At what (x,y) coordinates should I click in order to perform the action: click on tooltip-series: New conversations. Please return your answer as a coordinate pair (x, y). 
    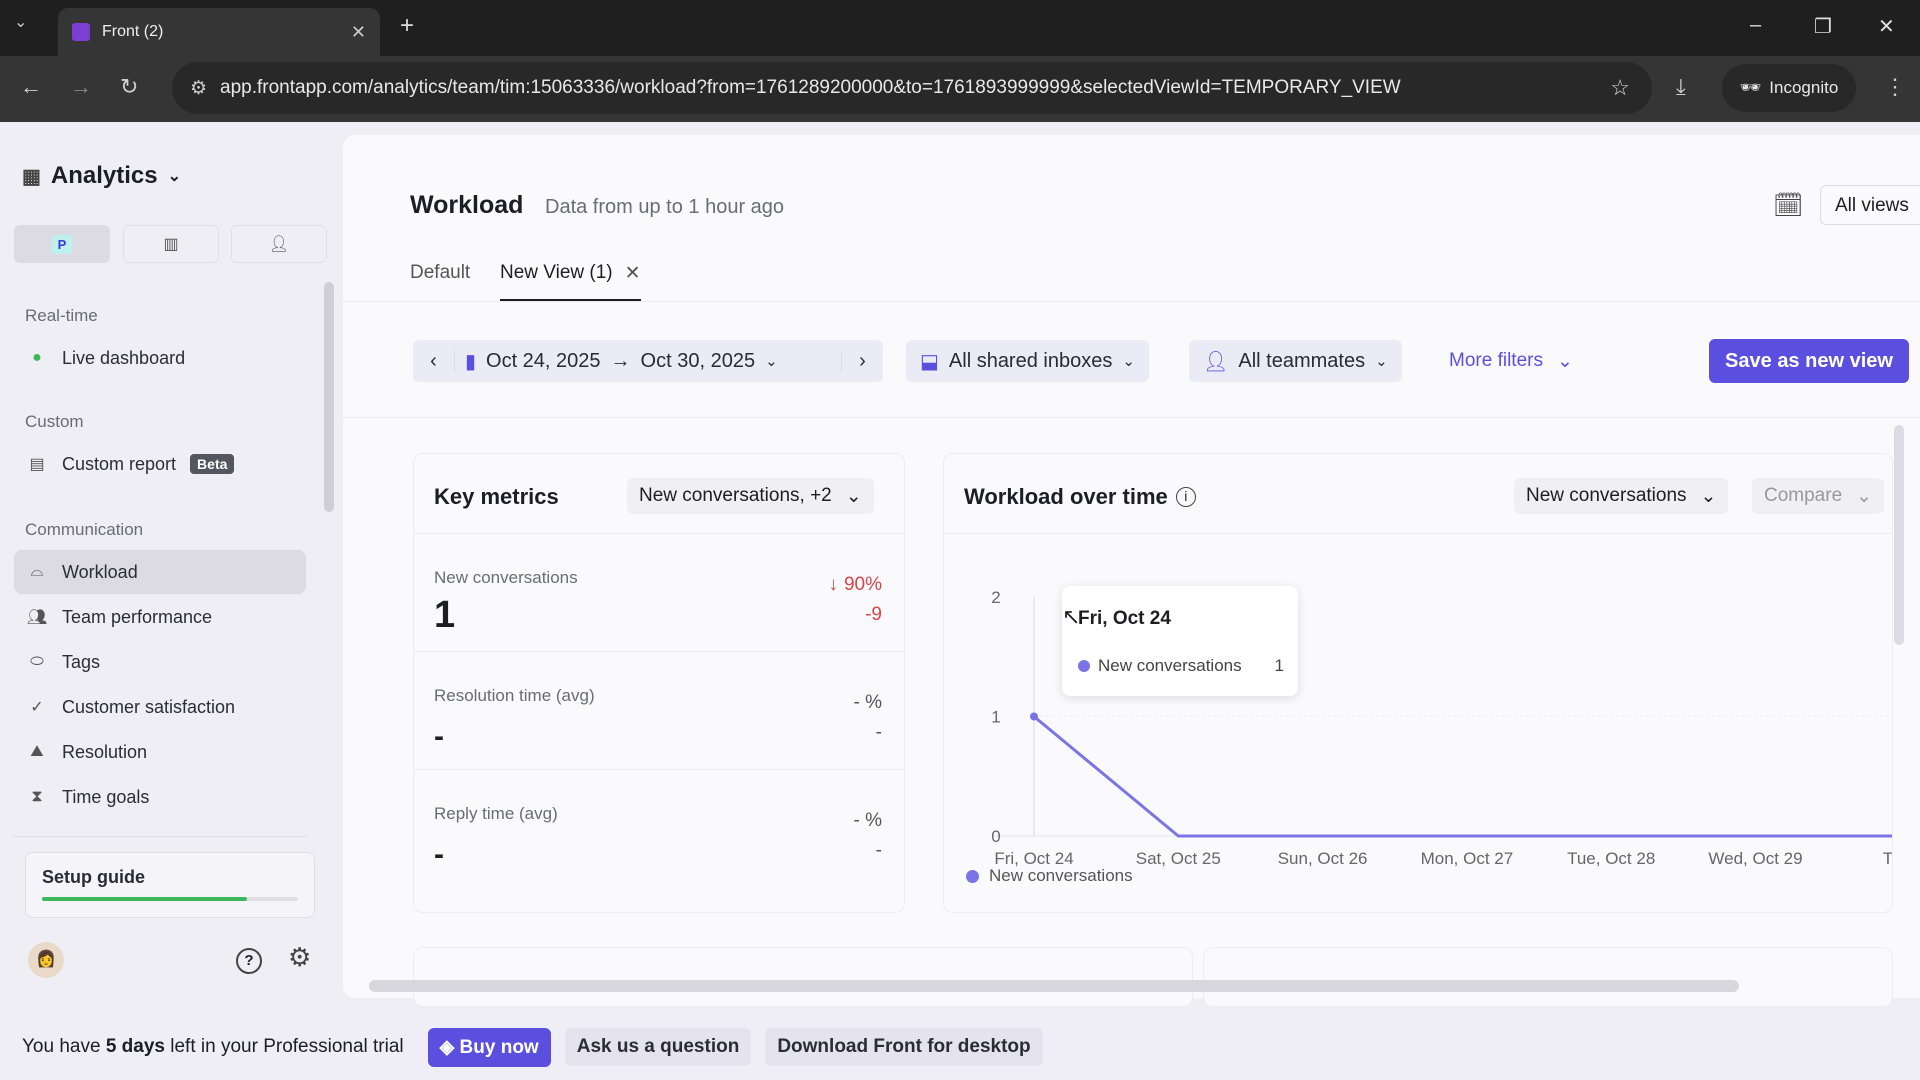
    Looking at the image, I should click on (1170, 665).